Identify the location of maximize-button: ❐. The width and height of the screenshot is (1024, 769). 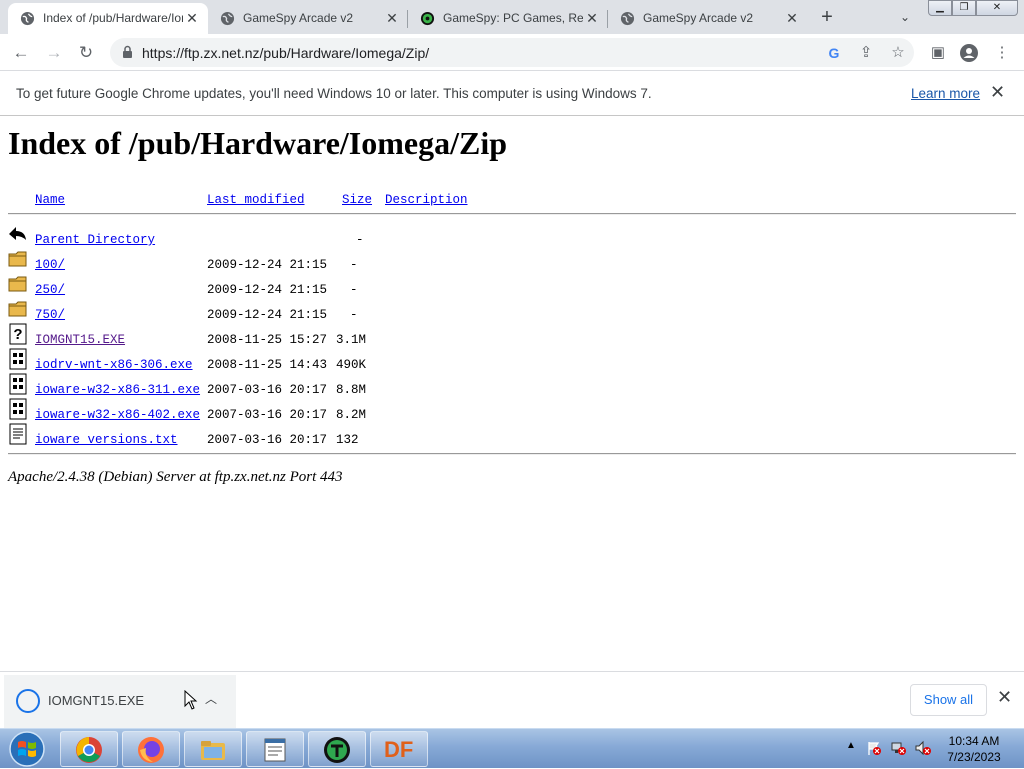
(964, 8).